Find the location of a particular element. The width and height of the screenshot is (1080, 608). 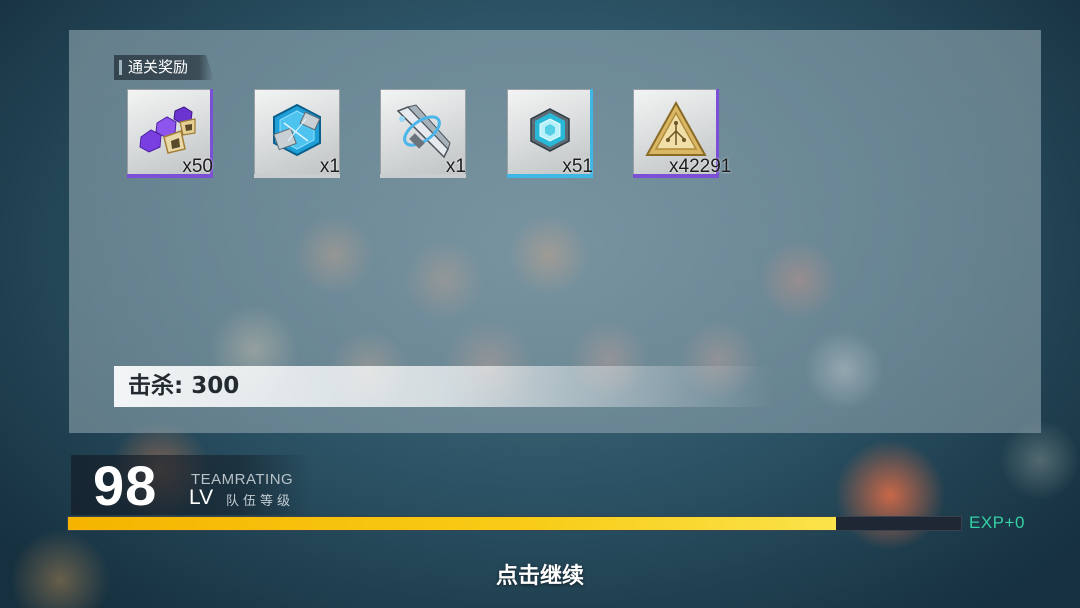

reward-item: x42291 is located at coordinates (682, 133).